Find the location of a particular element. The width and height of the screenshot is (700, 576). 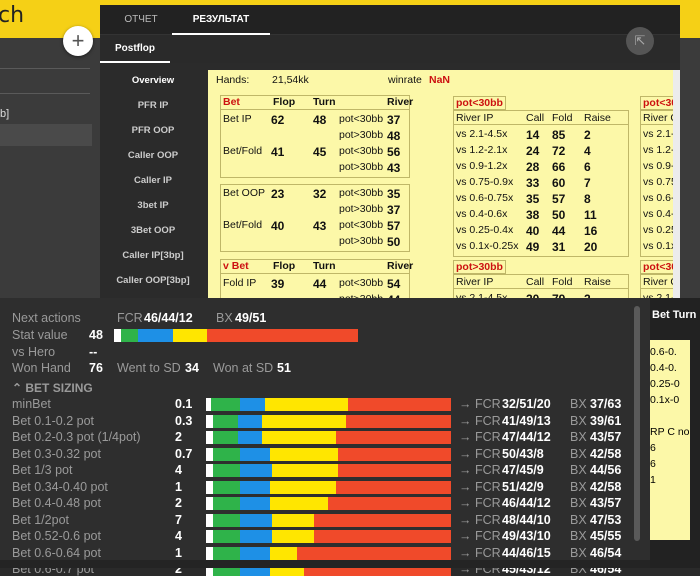

nav-overview: Overview is located at coordinates (153, 80).